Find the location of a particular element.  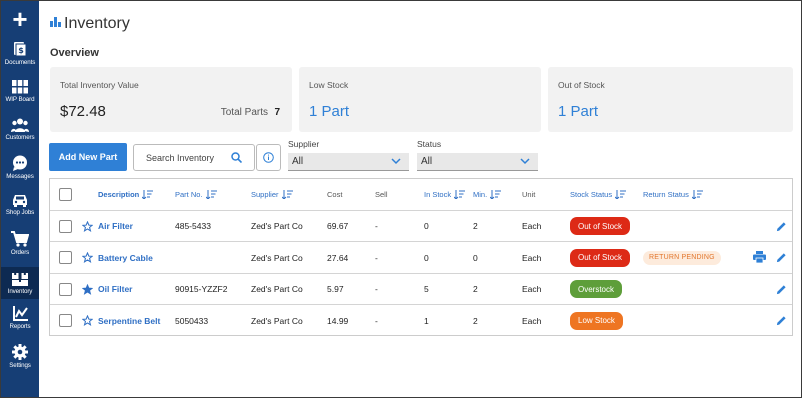

plus-icon: + is located at coordinates (20, 19).